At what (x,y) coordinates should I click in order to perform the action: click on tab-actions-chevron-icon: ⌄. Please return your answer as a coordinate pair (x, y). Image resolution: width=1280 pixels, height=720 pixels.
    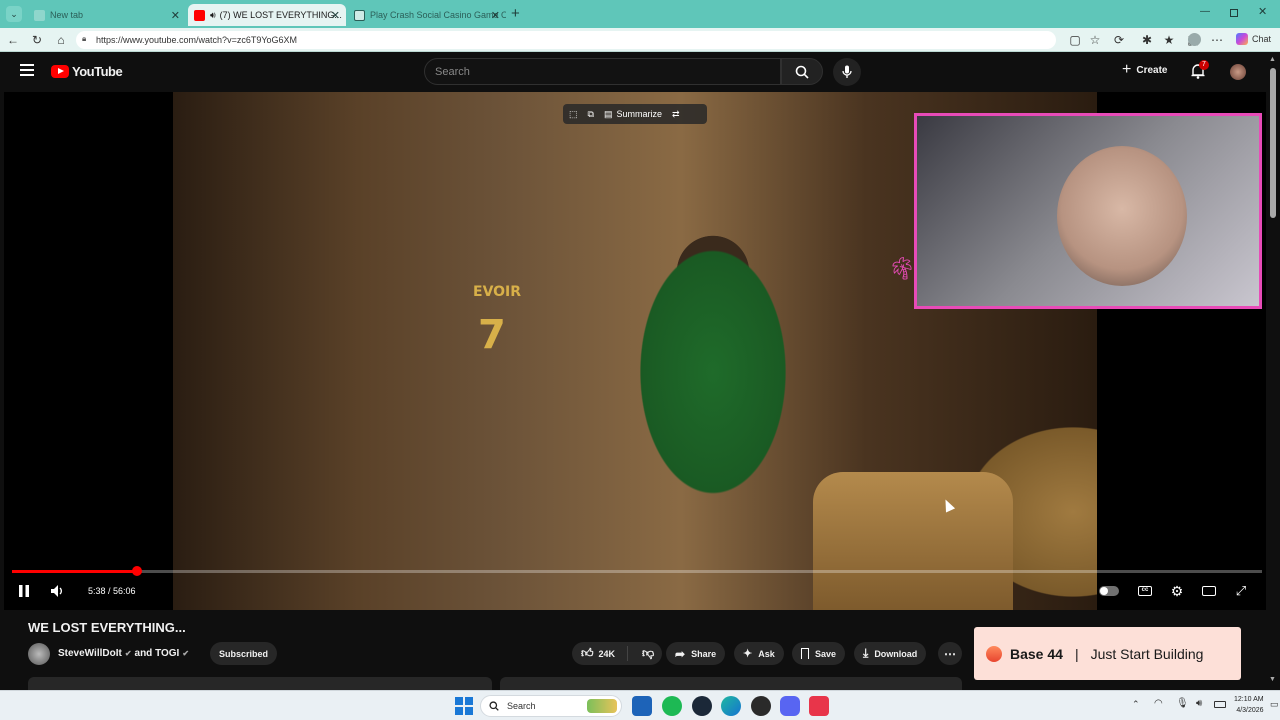
    Looking at the image, I should click on (14, 14).